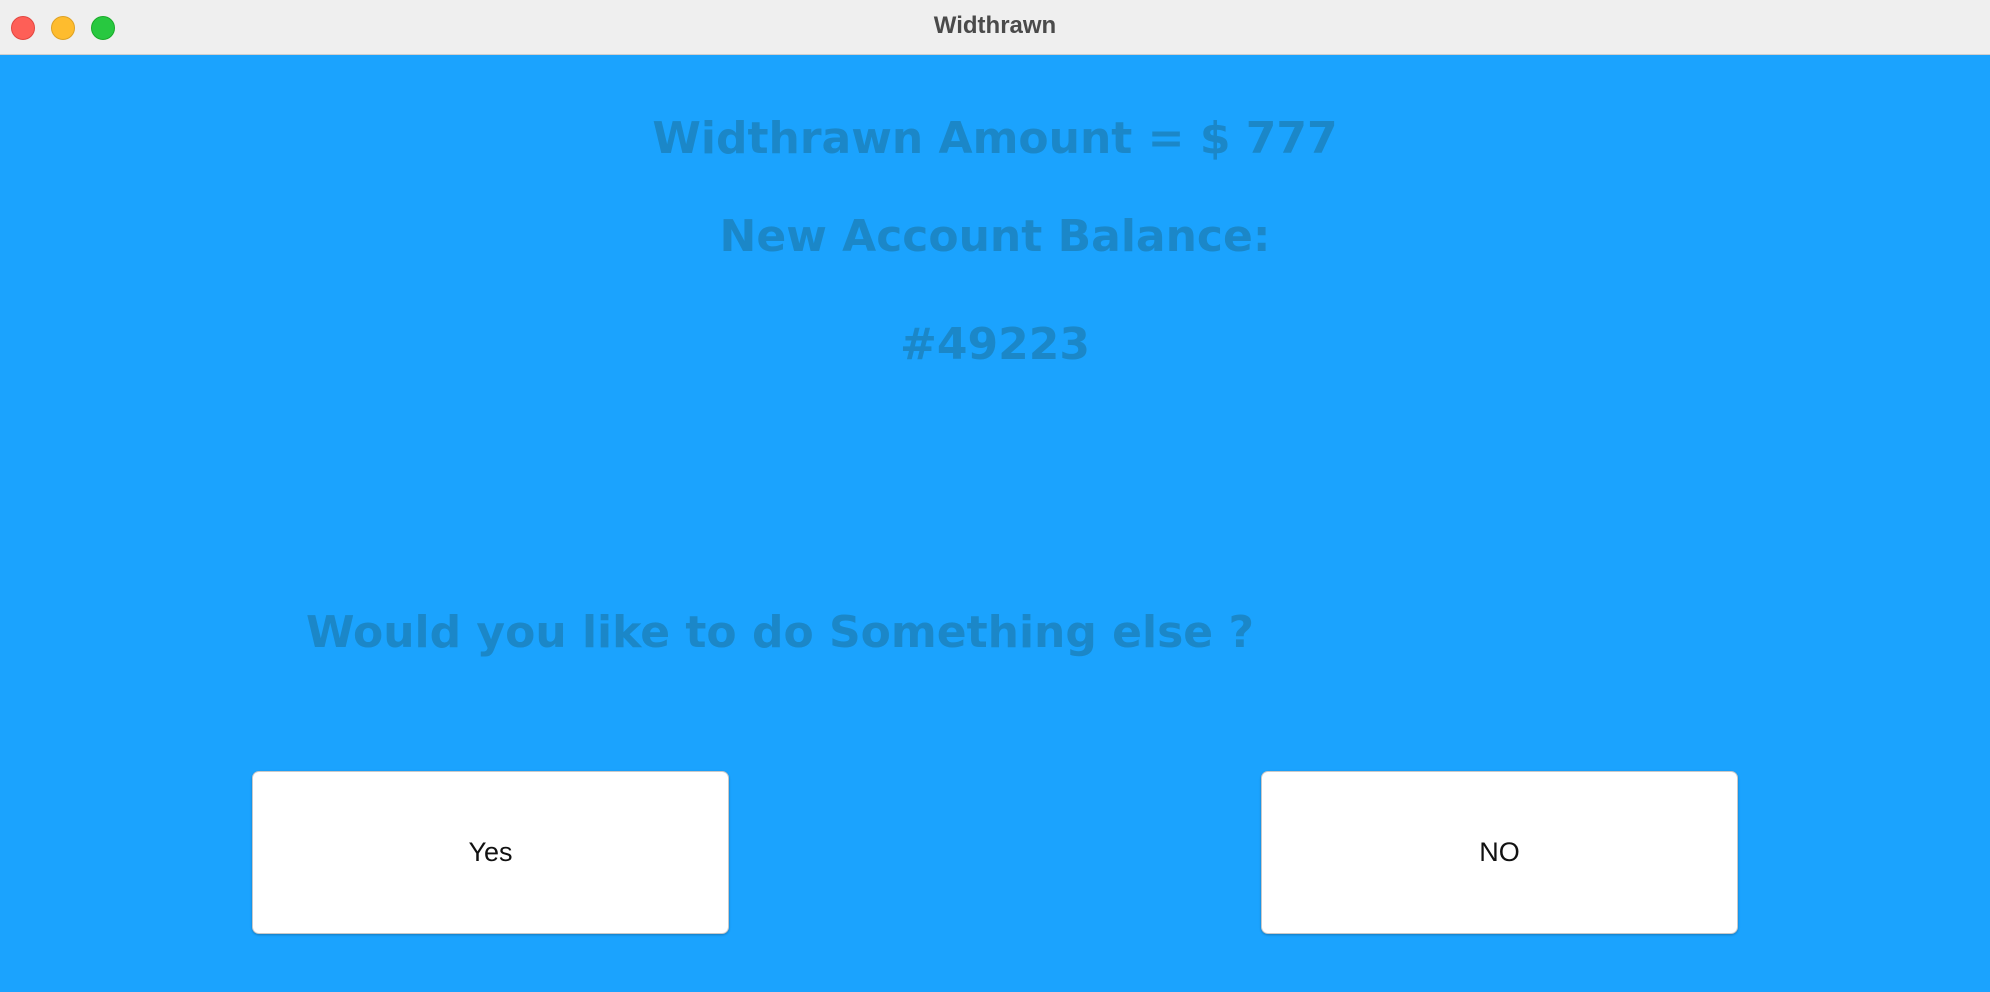 This screenshot has width=1990, height=992. I want to click on yes-button: Yes, so click(490, 852).